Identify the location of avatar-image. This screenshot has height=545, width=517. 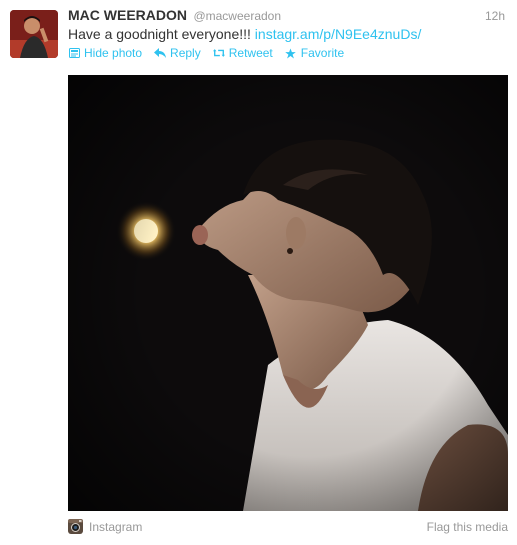
(34, 34).